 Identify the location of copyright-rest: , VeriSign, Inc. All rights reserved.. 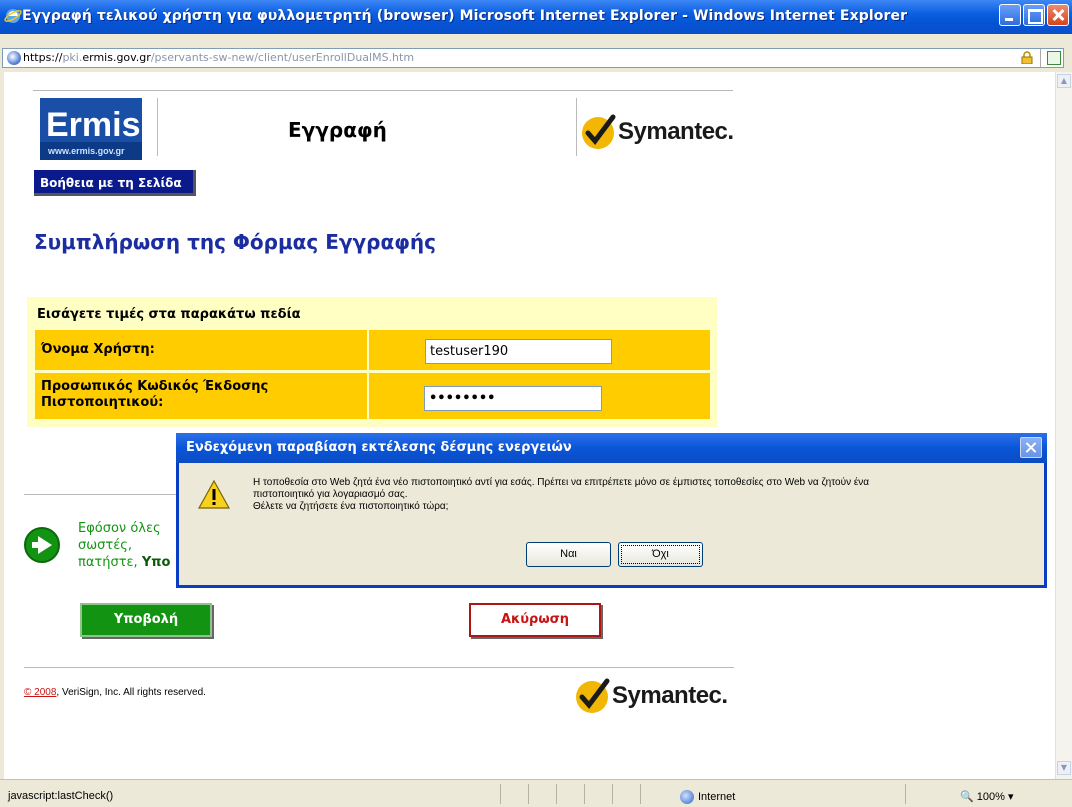
(131, 692).